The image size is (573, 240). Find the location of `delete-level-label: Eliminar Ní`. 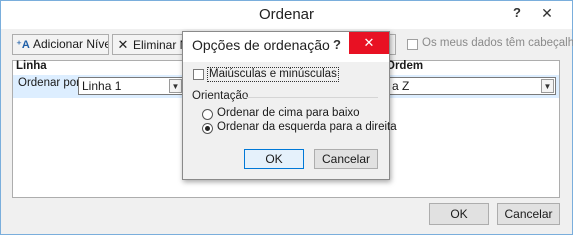

delete-level-label: Eliminar Ní is located at coordinates (158, 45).